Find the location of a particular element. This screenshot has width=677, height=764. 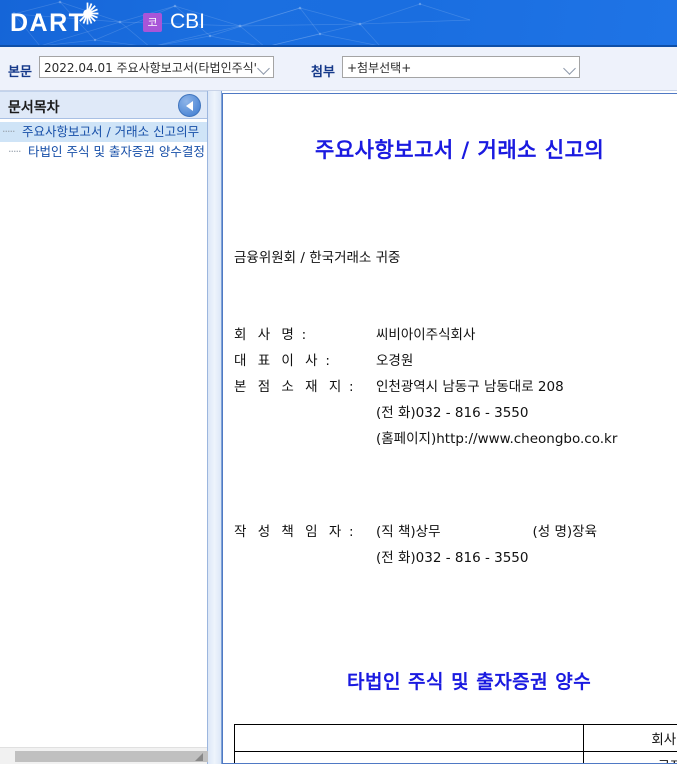

field-homepage: (홈페이지)http://www.cheongbo.co.kr is located at coordinates (425, 439).